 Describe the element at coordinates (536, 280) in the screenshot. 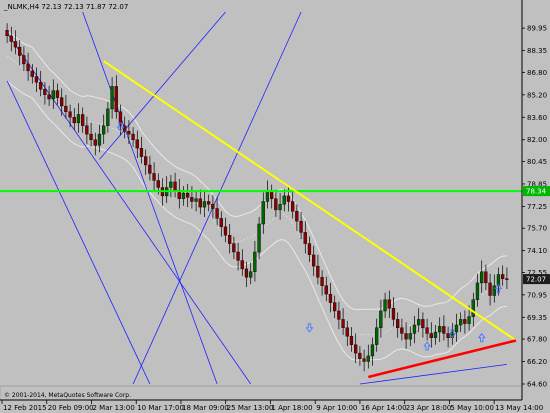

I see `last-price-label: 72.07` at that location.